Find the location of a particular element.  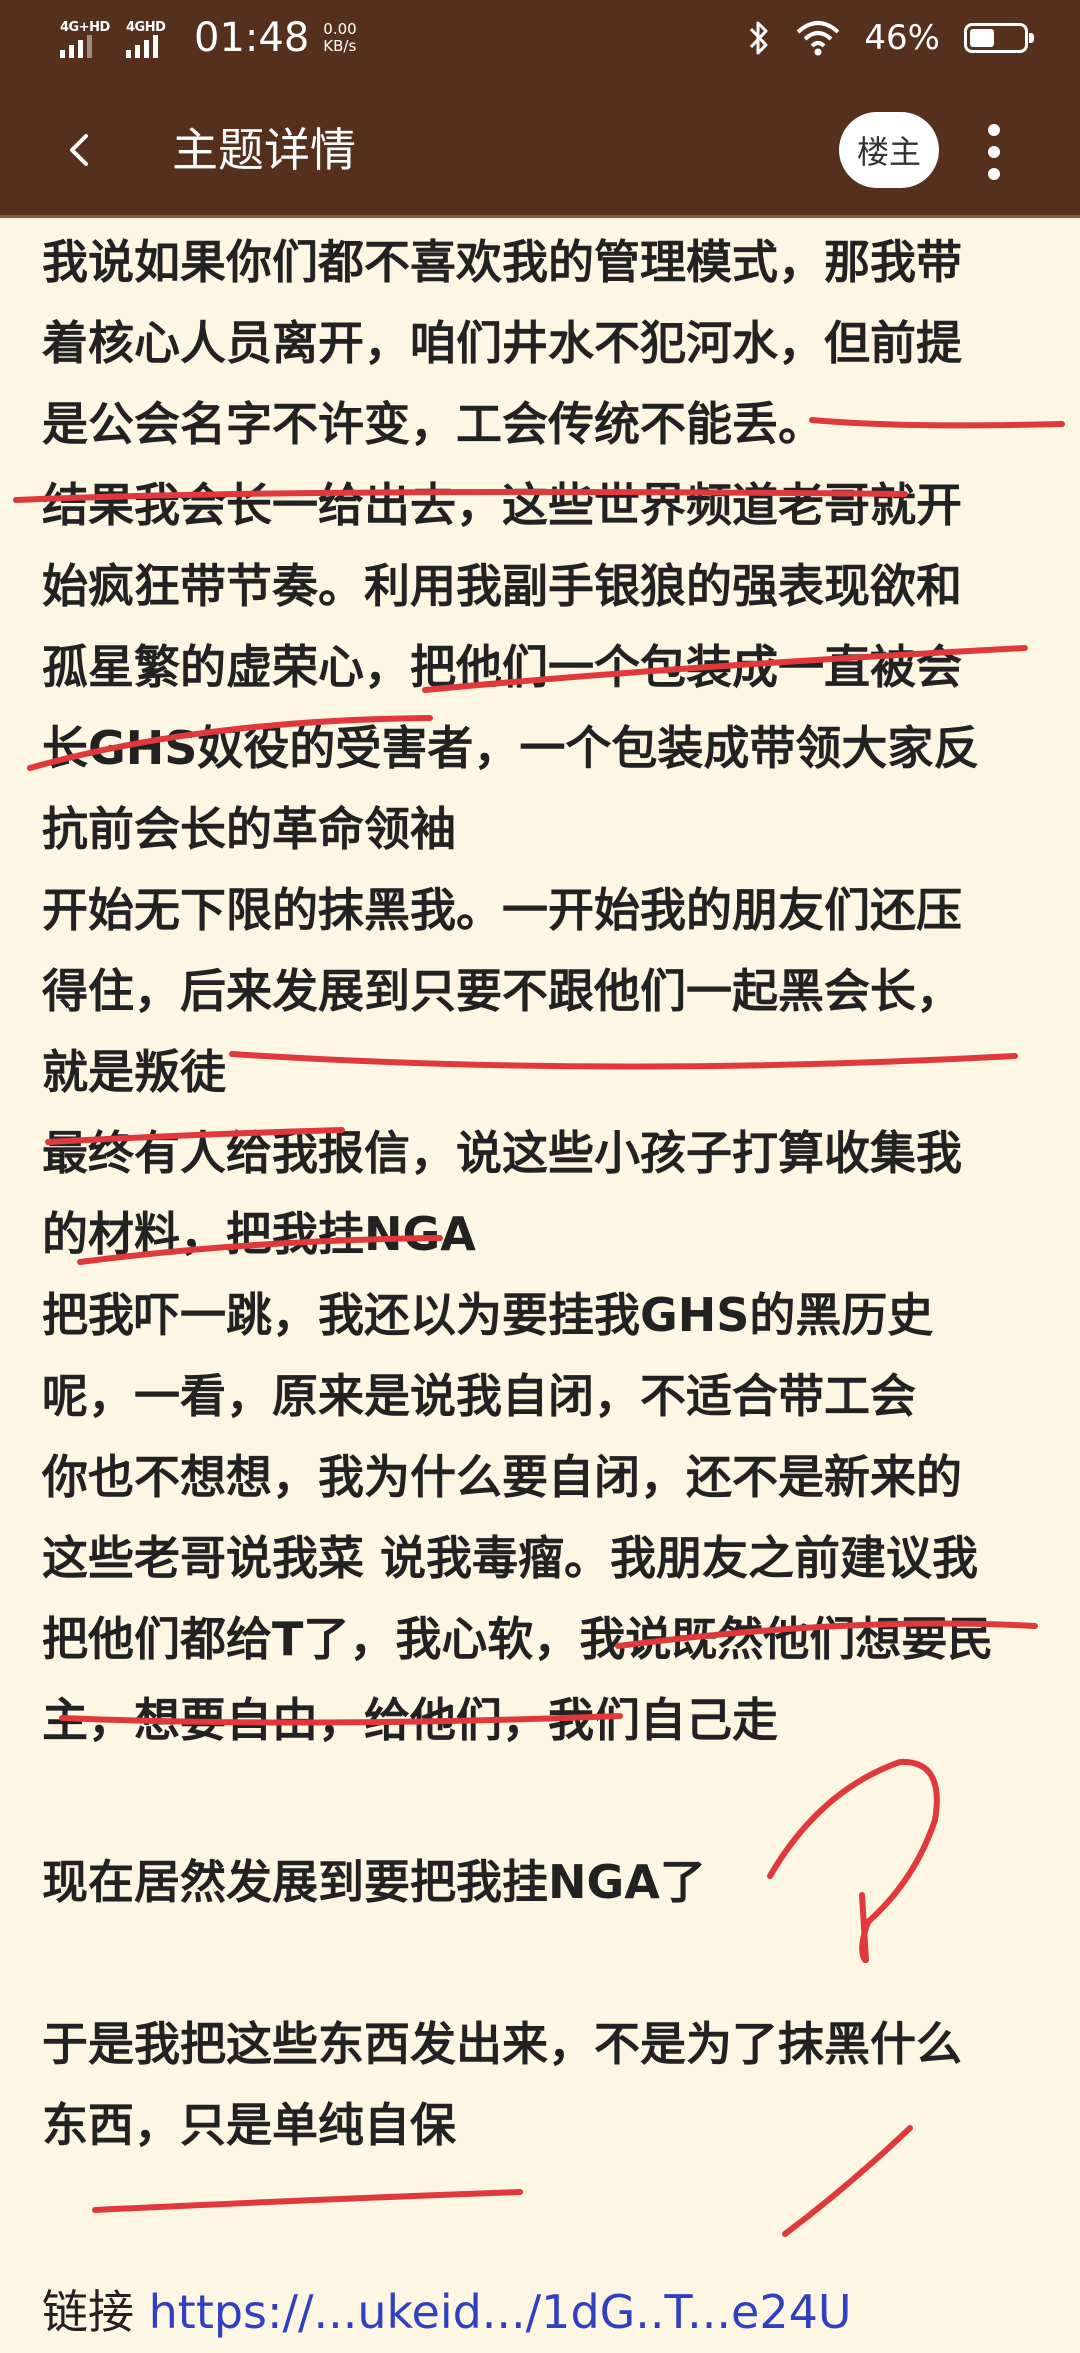

post-line: 得住，后来发展到只要不跟他们一起黑会长， is located at coordinates (502, 991).